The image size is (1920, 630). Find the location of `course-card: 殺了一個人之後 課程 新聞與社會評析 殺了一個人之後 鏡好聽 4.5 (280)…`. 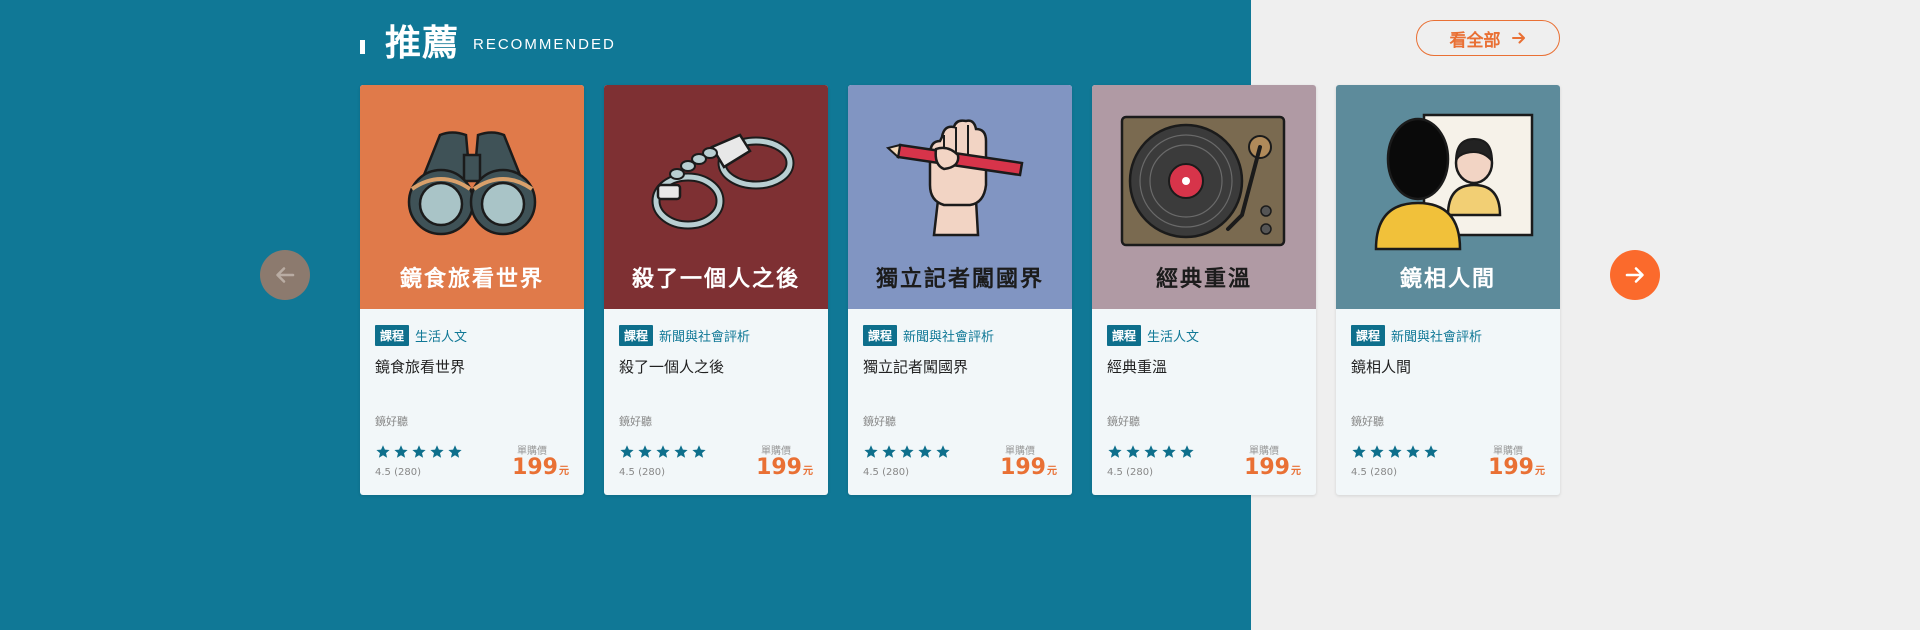

course-card: 殺了一個人之後 課程 新聞與社會評析 殺了一個人之後 鏡好聽 4.5 (280)… is located at coordinates (716, 290).